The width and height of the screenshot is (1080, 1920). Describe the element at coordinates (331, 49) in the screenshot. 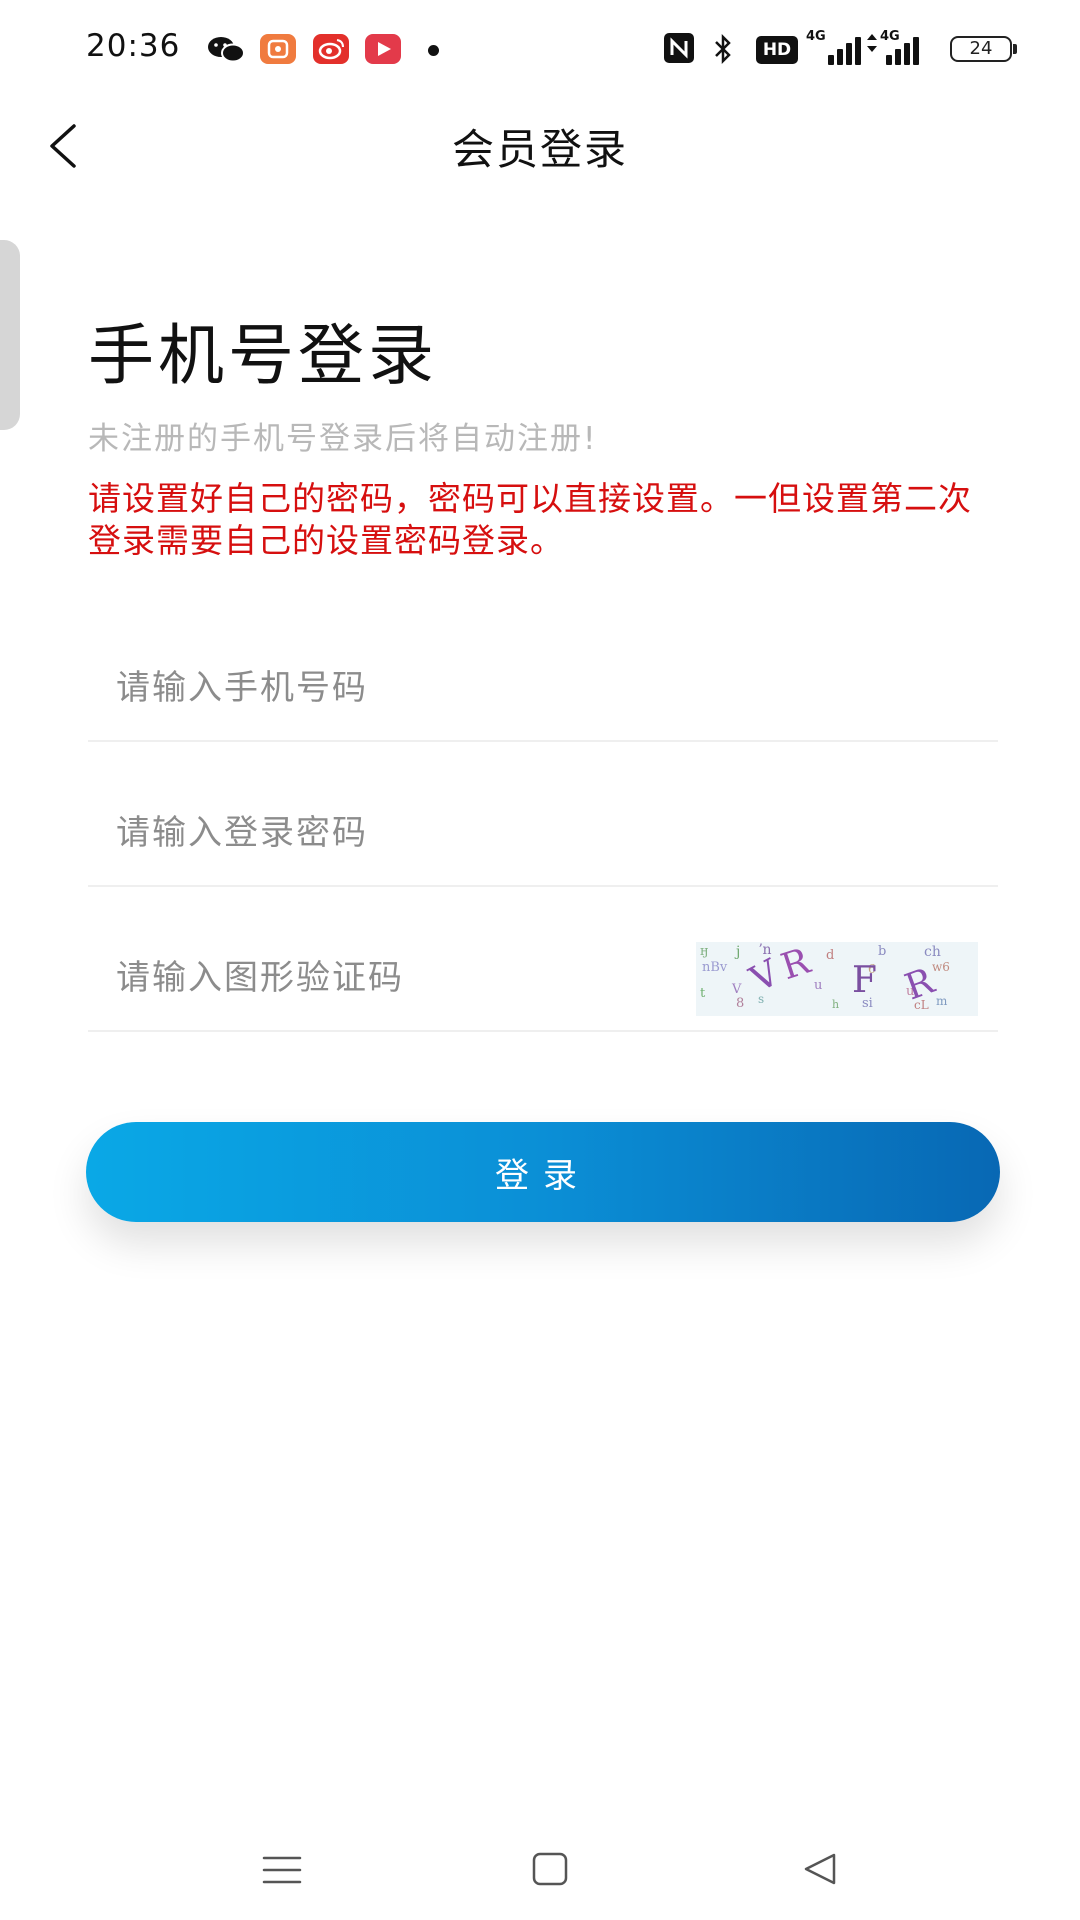

I see `weibo-icon` at that location.